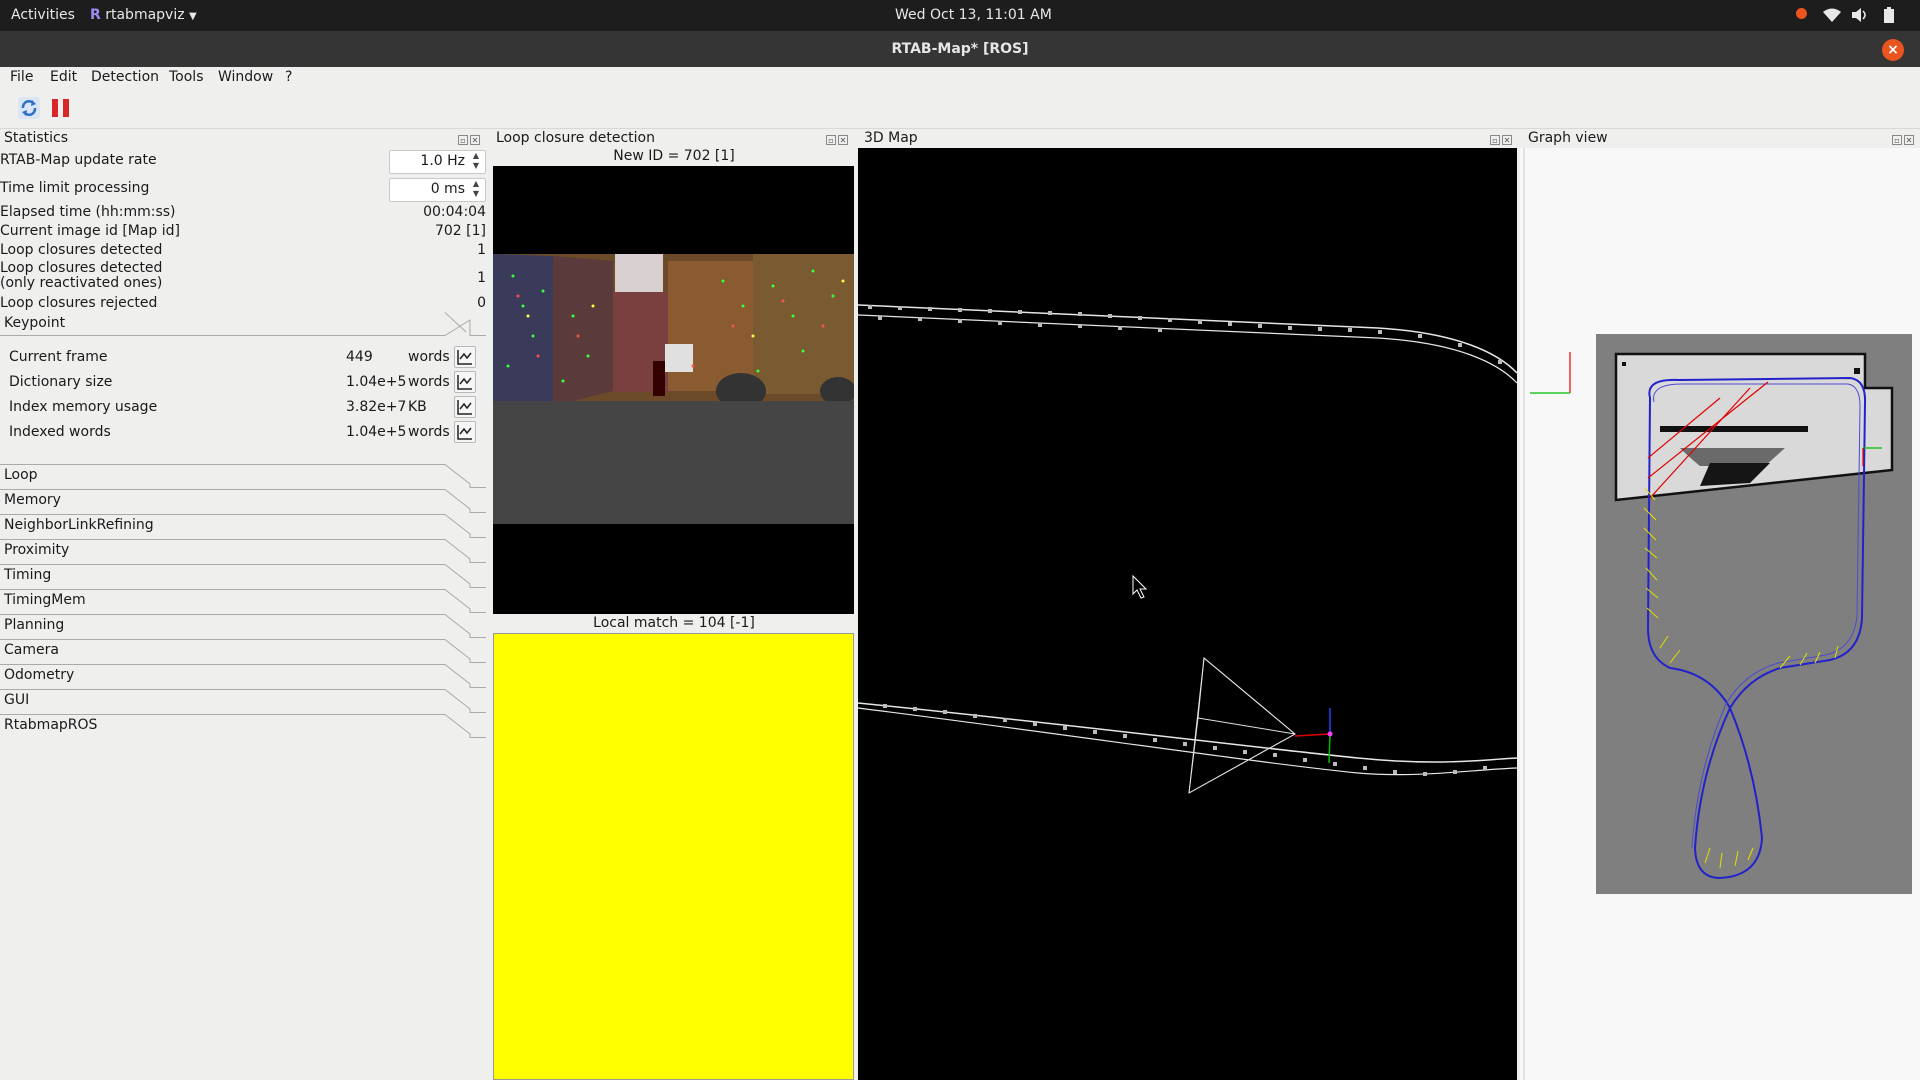 The image size is (1920, 1080). I want to click on app-menu: R rtabmapviz ▼, so click(143, 15).